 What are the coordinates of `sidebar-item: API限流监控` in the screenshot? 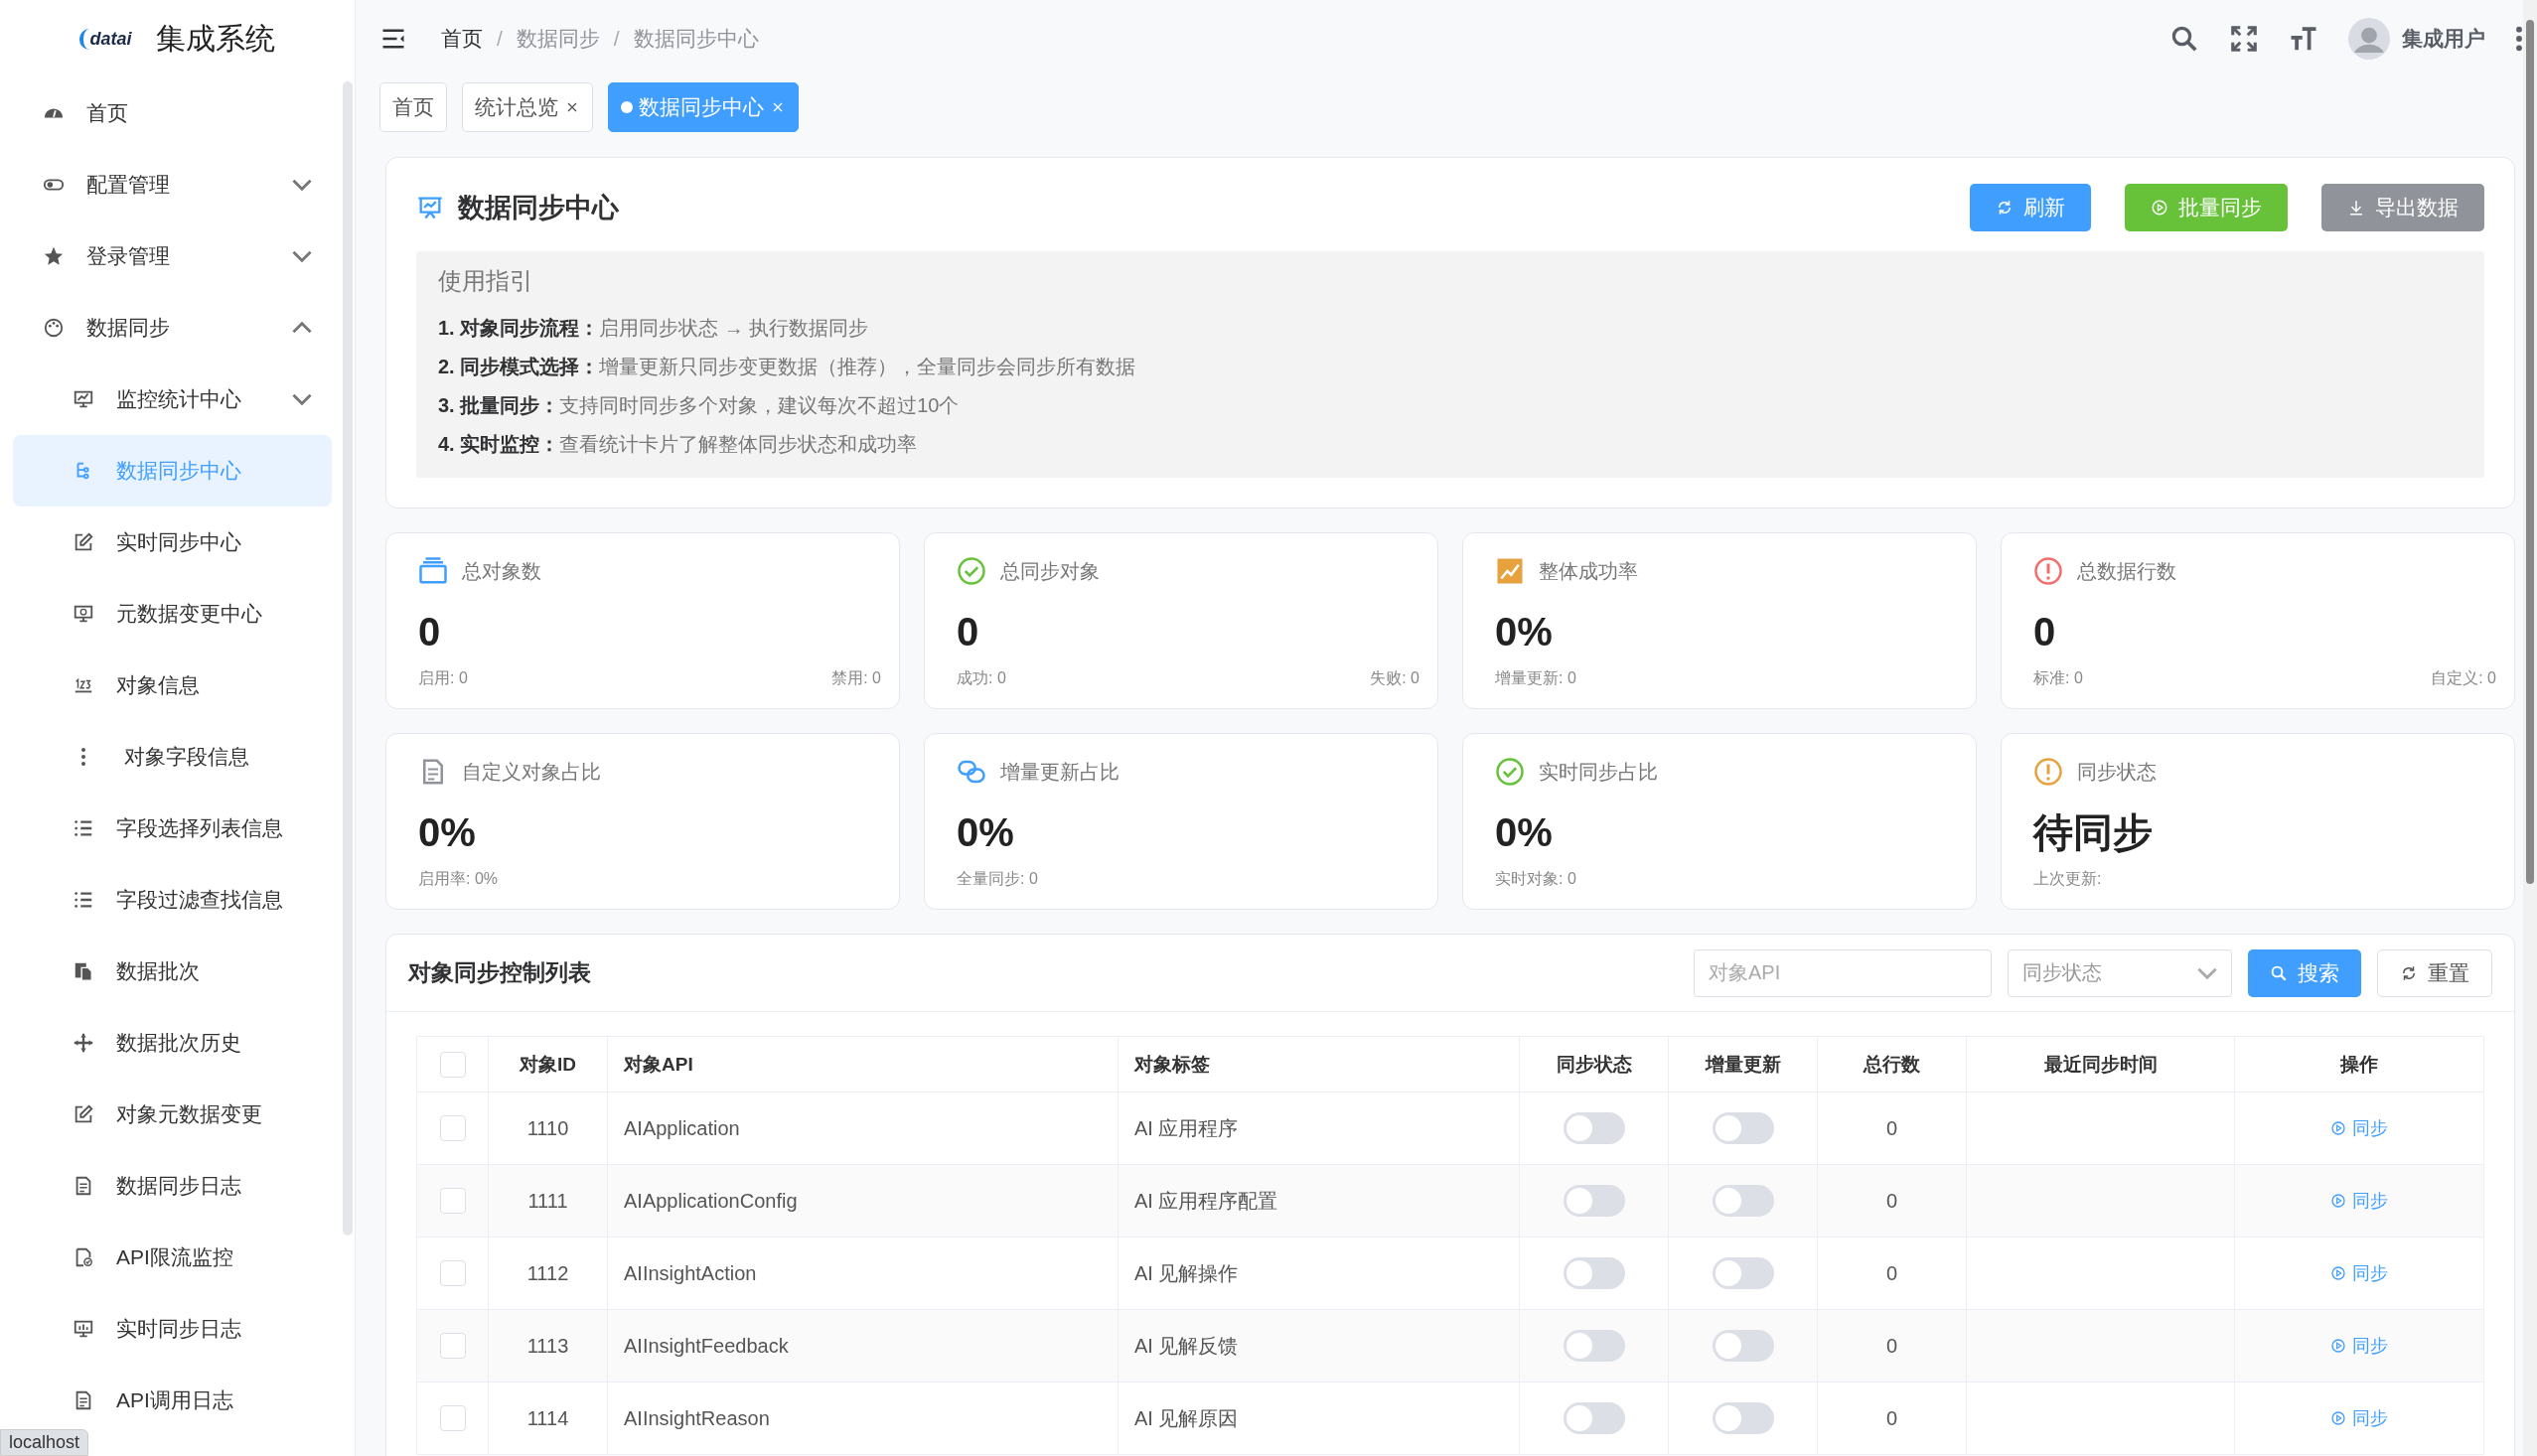 It's located at (172, 1257).